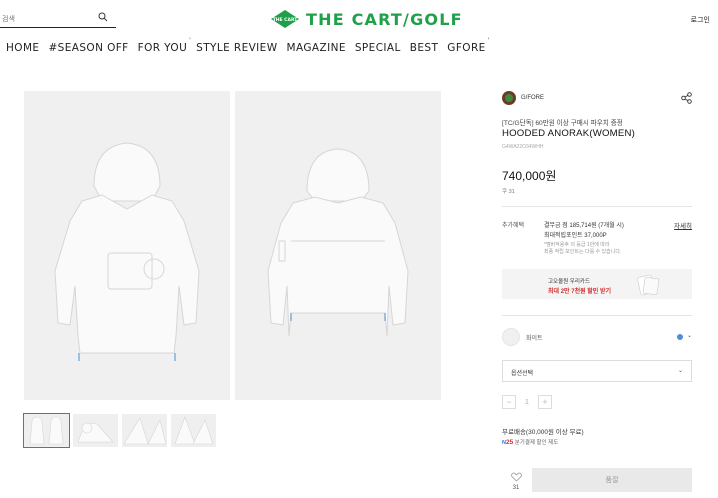 Image resolution: width=718 pixels, height=498 pixels. I want to click on quantity-plus-button: +, so click(545, 402).